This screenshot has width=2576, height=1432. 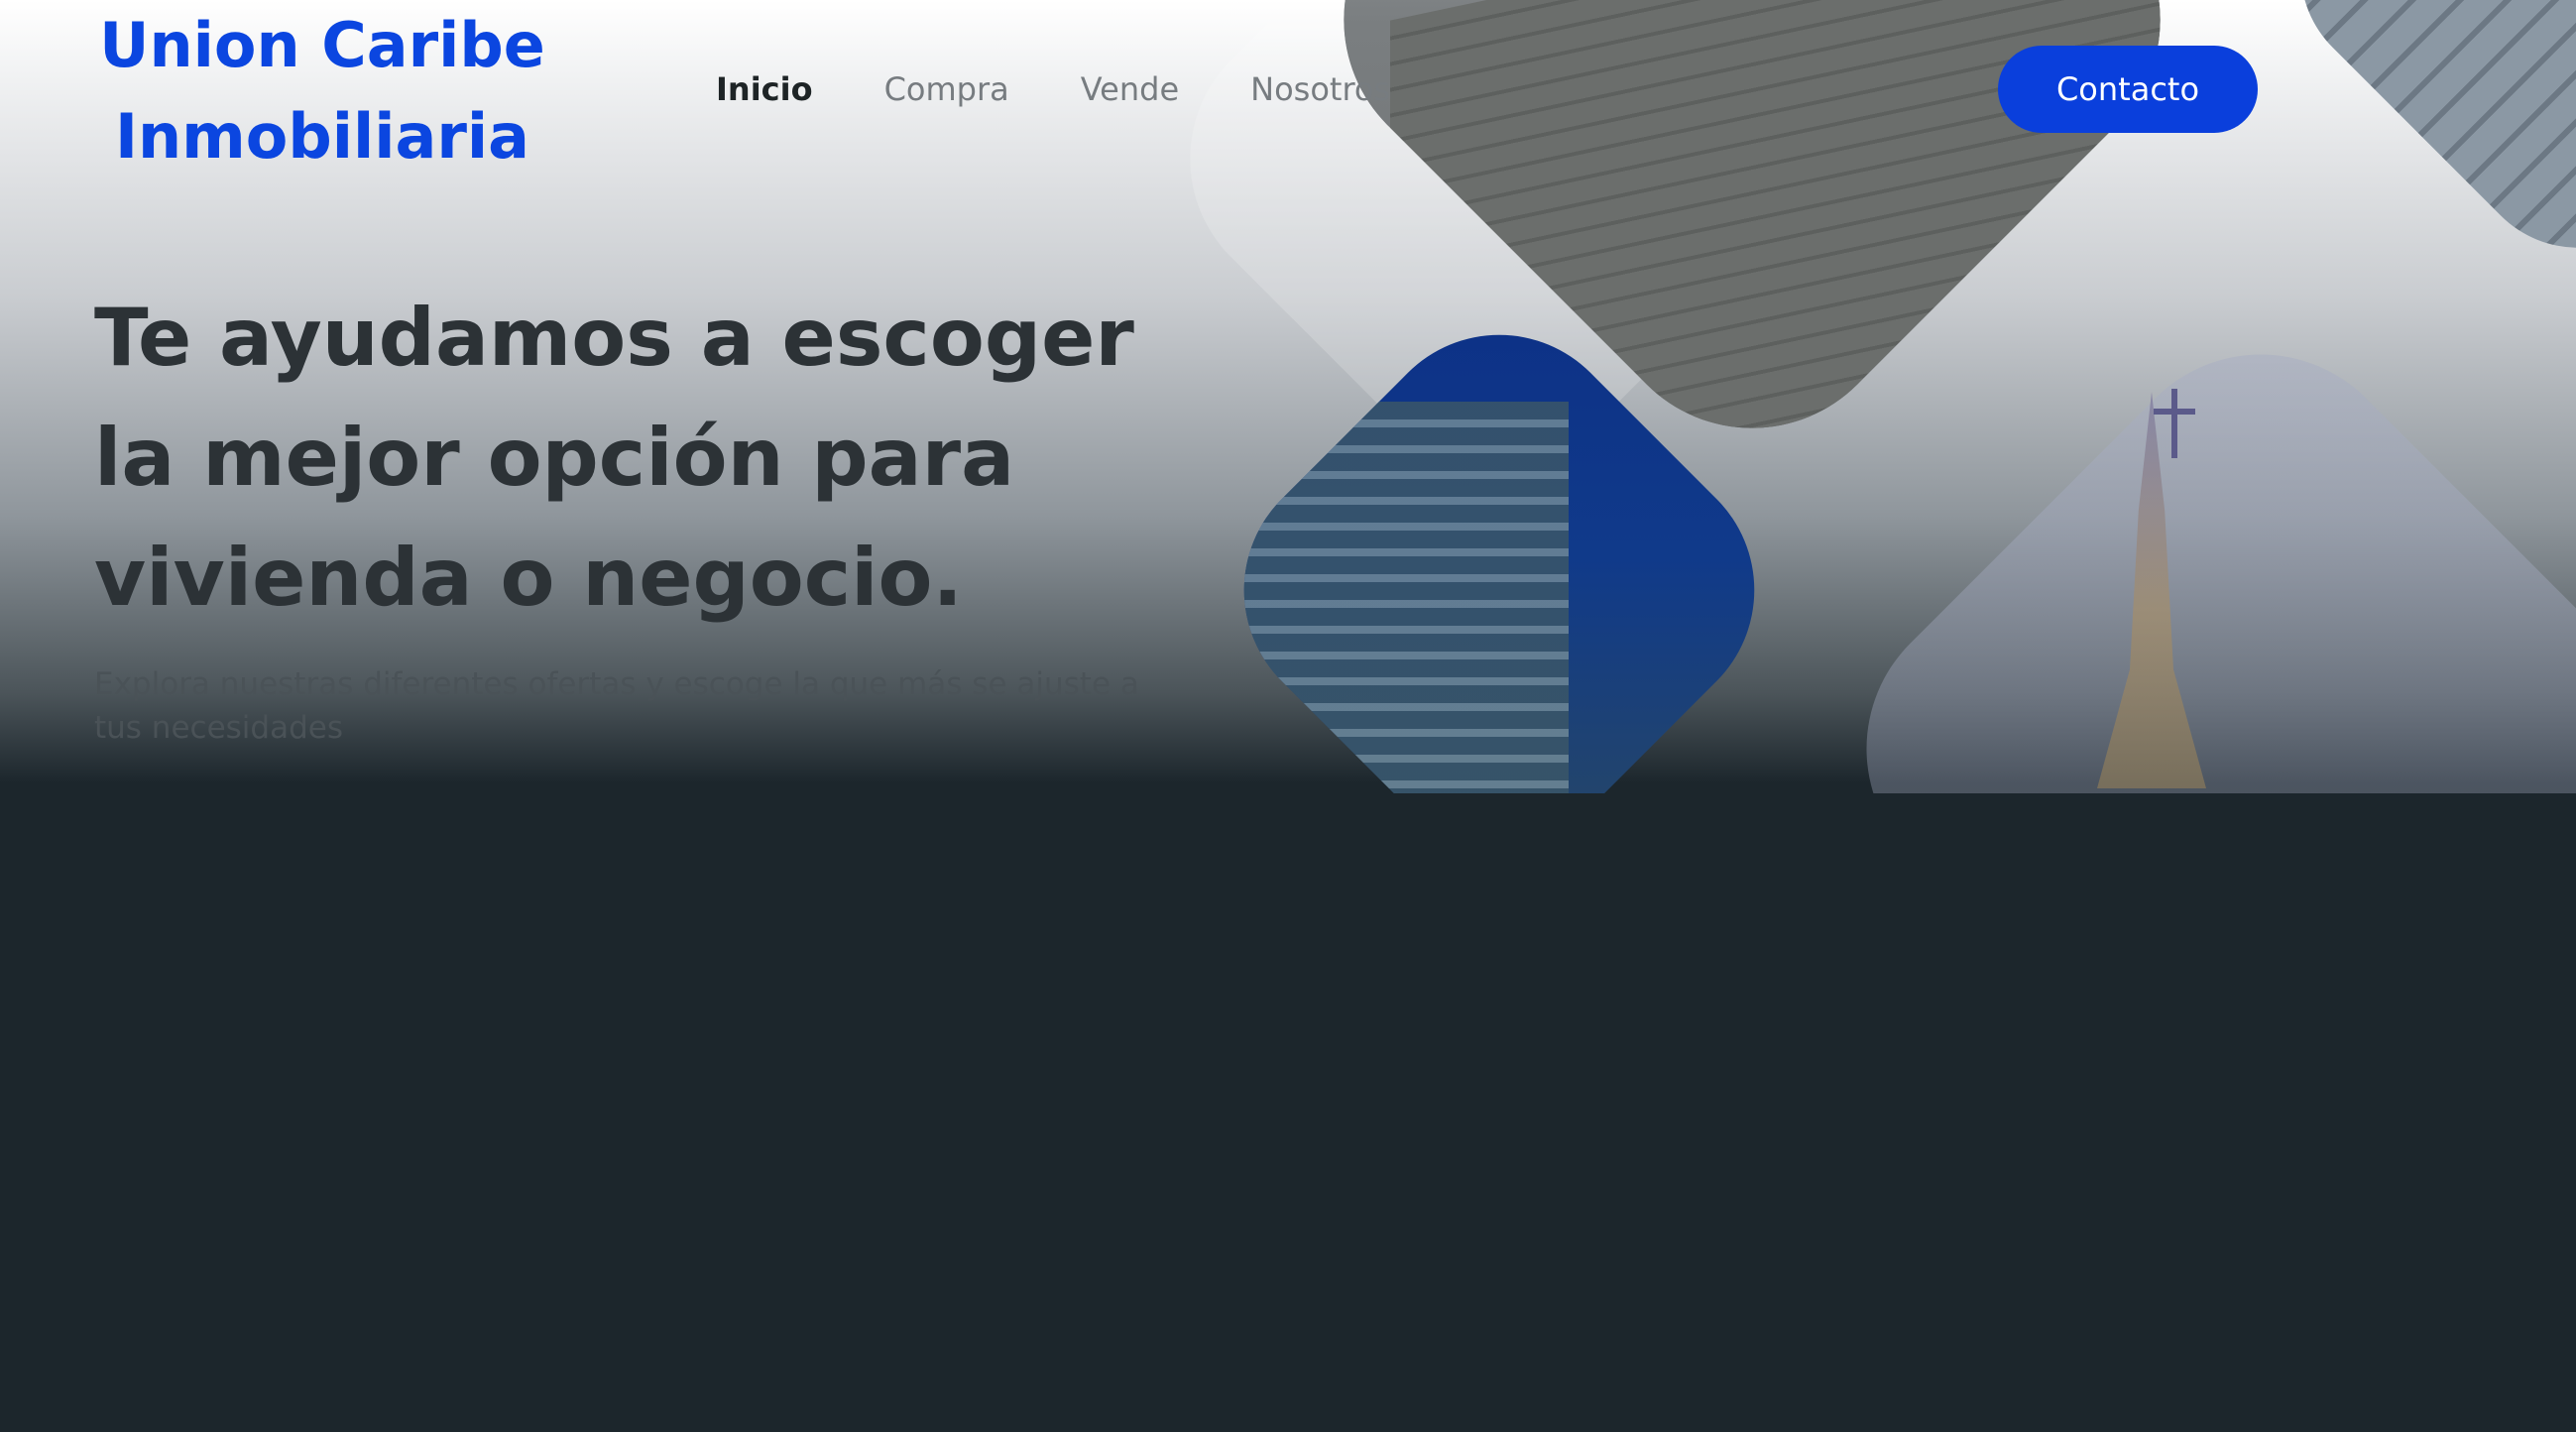 I want to click on building-facade-image, so click(x=2416, y=147).